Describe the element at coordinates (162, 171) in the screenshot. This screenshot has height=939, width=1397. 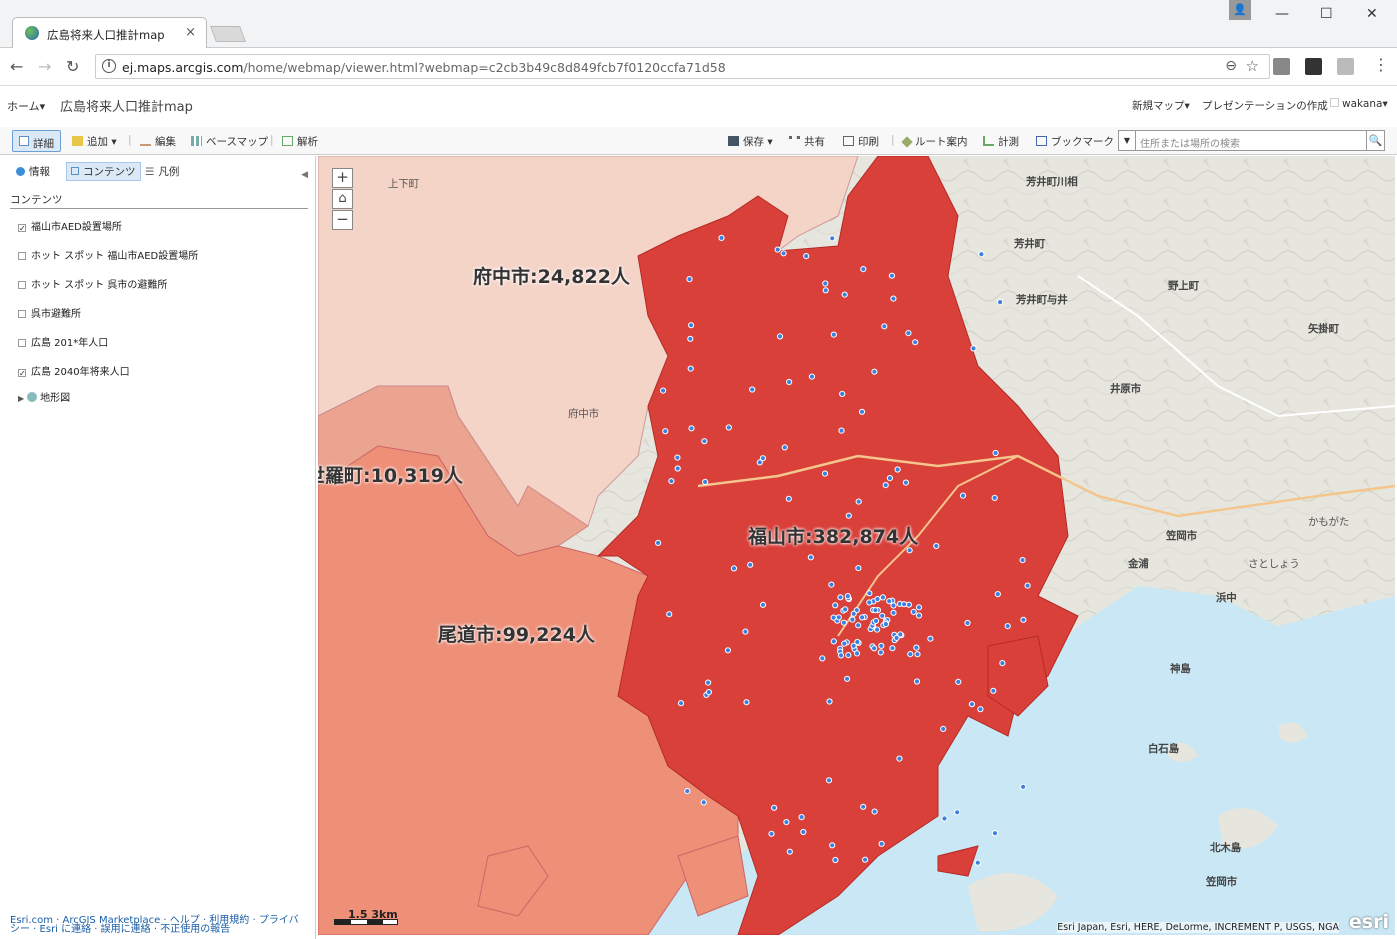
I see `tab-legend: ☰ 凡例` at that location.